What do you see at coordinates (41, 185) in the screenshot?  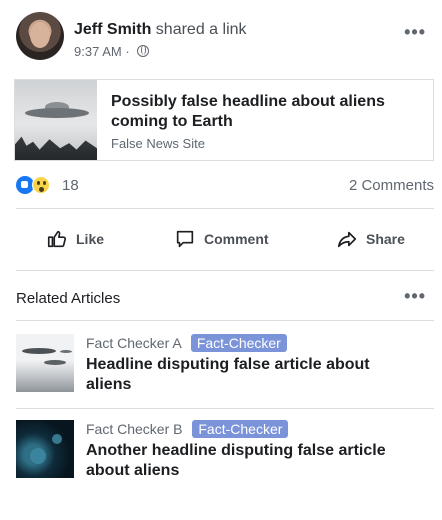 I see `wow-reaction-icon` at bounding box center [41, 185].